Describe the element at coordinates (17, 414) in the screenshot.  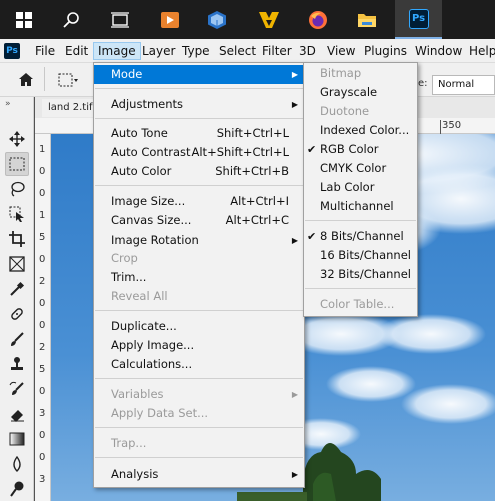
I see `eraser-tool-icon` at that location.